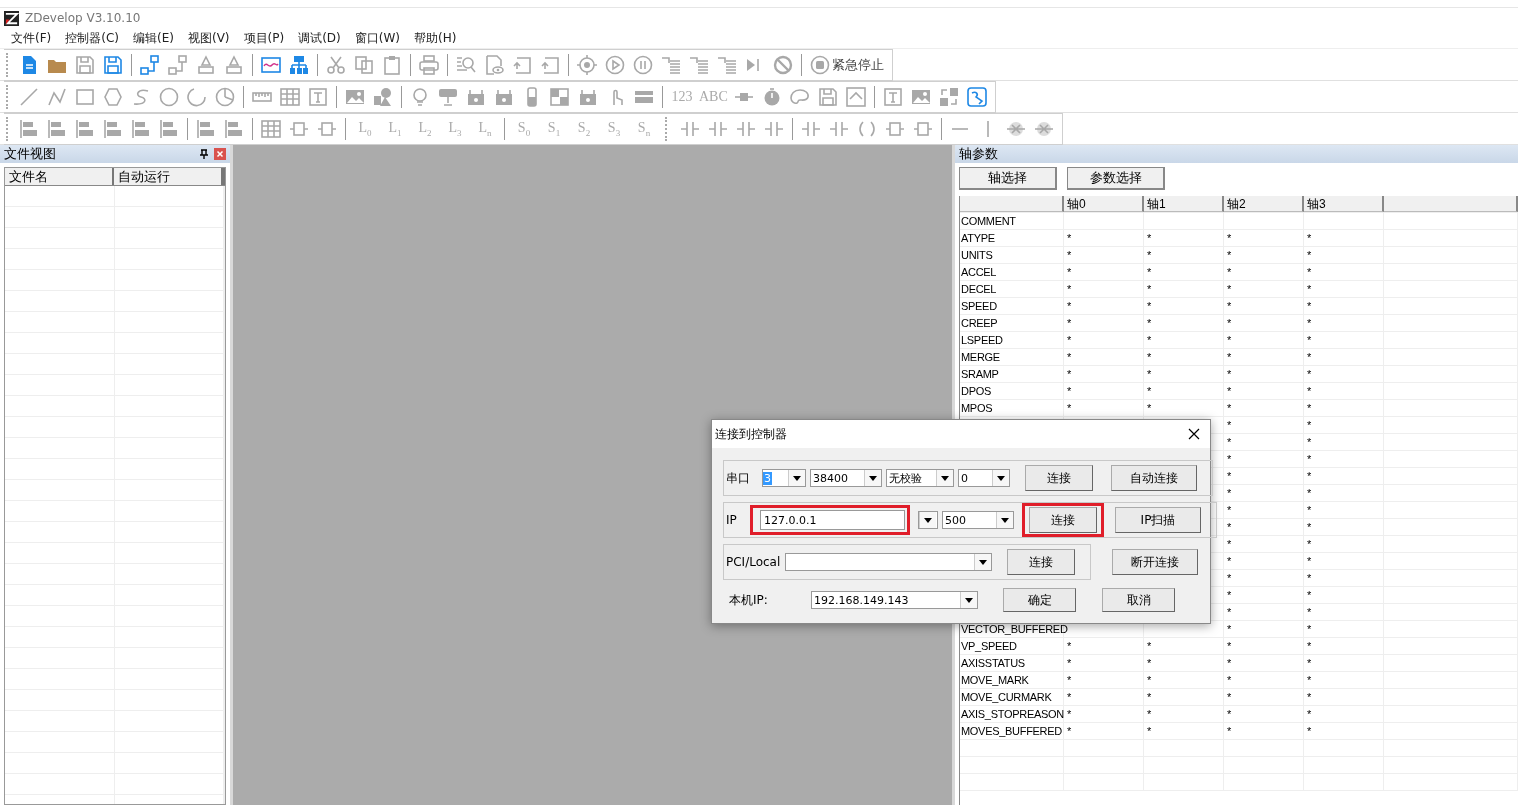 The image size is (1518, 805). I want to click on table-cell: MPOS, so click(1012, 408).